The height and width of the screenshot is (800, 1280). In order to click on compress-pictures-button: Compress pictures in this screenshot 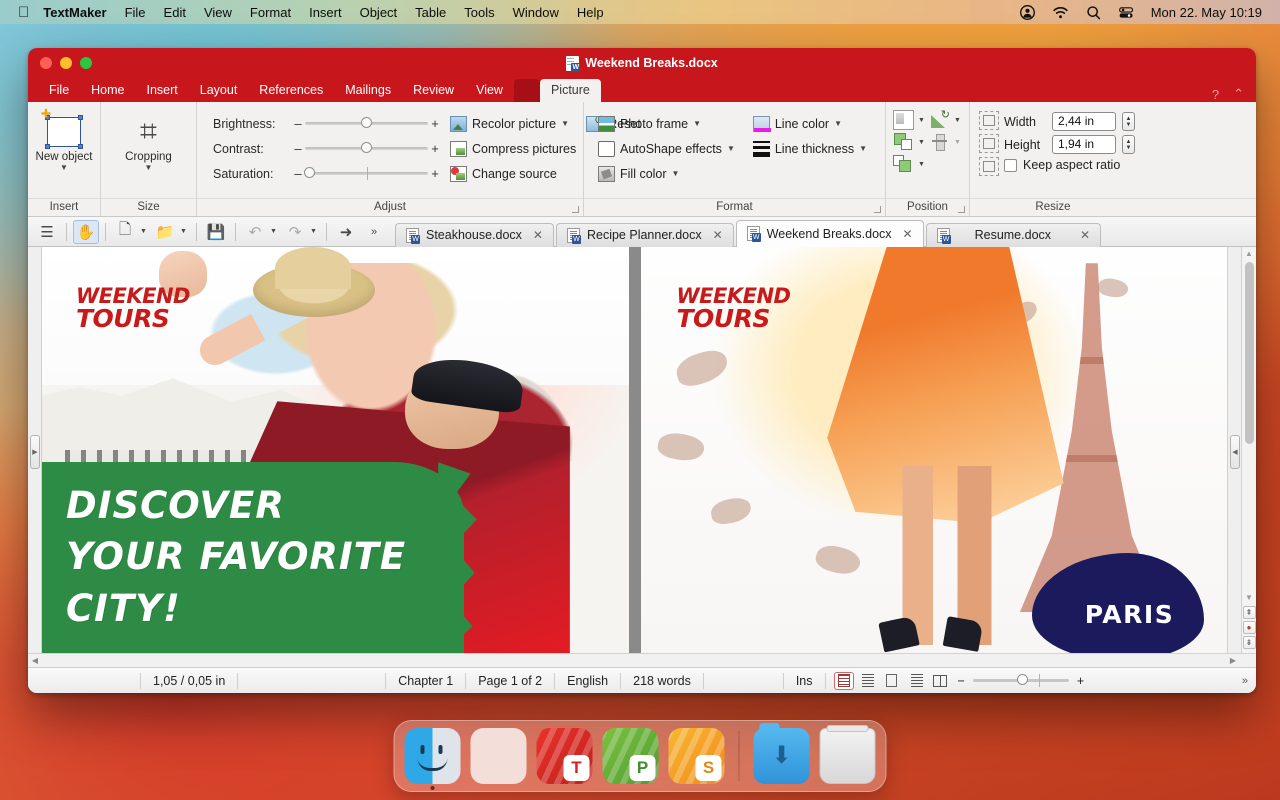, I will do `click(513, 148)`.